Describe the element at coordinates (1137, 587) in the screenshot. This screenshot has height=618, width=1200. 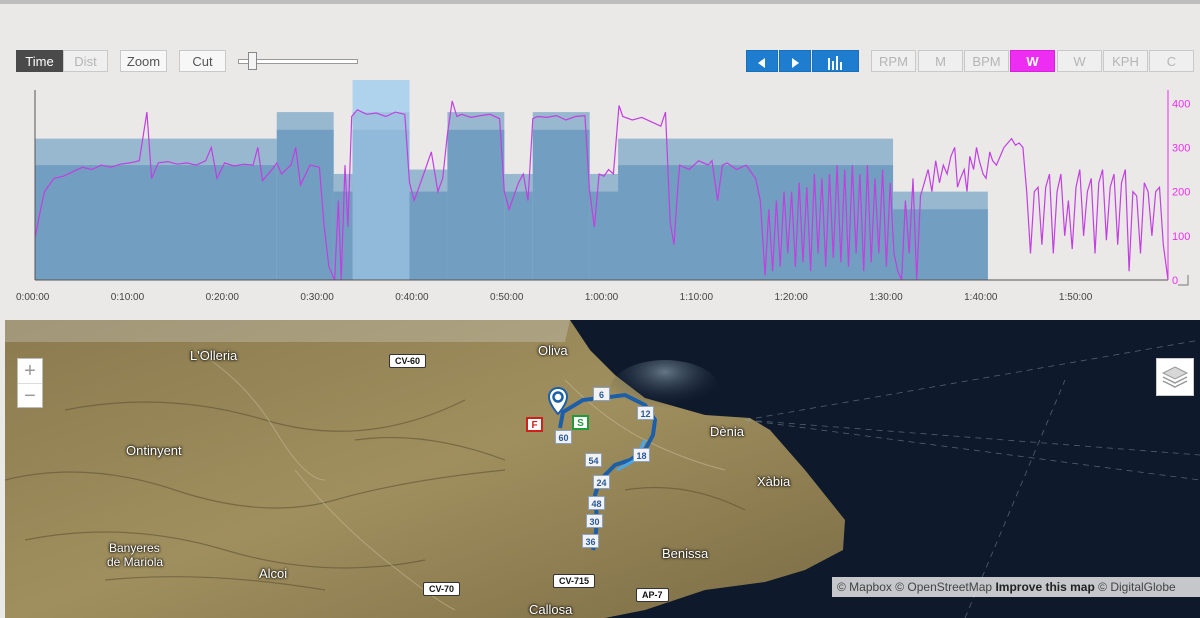
I see `attribution-digitalglobe: © DigitalGlobe` at that location.